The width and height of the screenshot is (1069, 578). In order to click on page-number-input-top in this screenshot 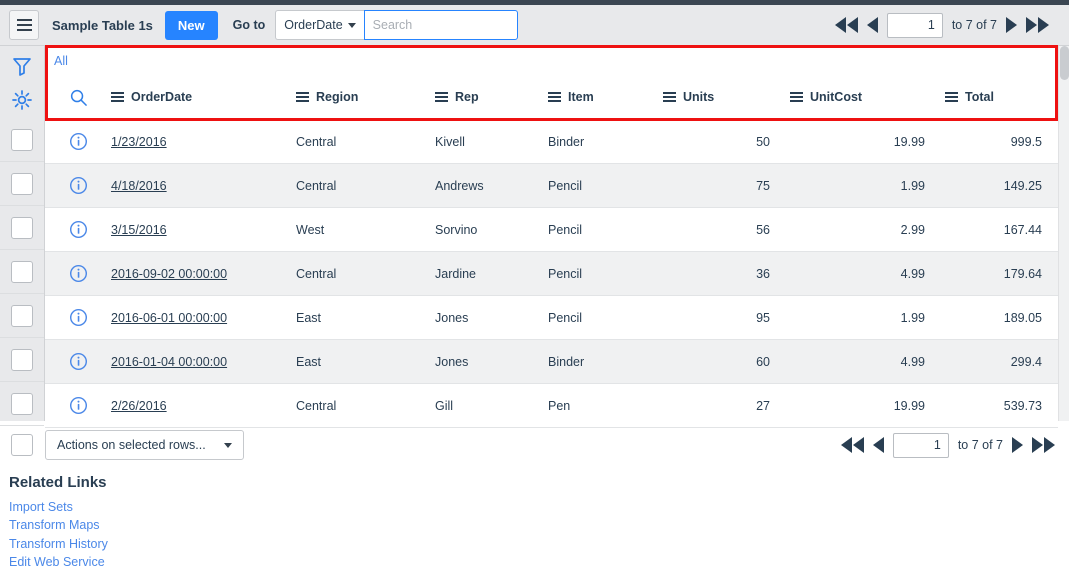, I will do `click(914, 25)`.